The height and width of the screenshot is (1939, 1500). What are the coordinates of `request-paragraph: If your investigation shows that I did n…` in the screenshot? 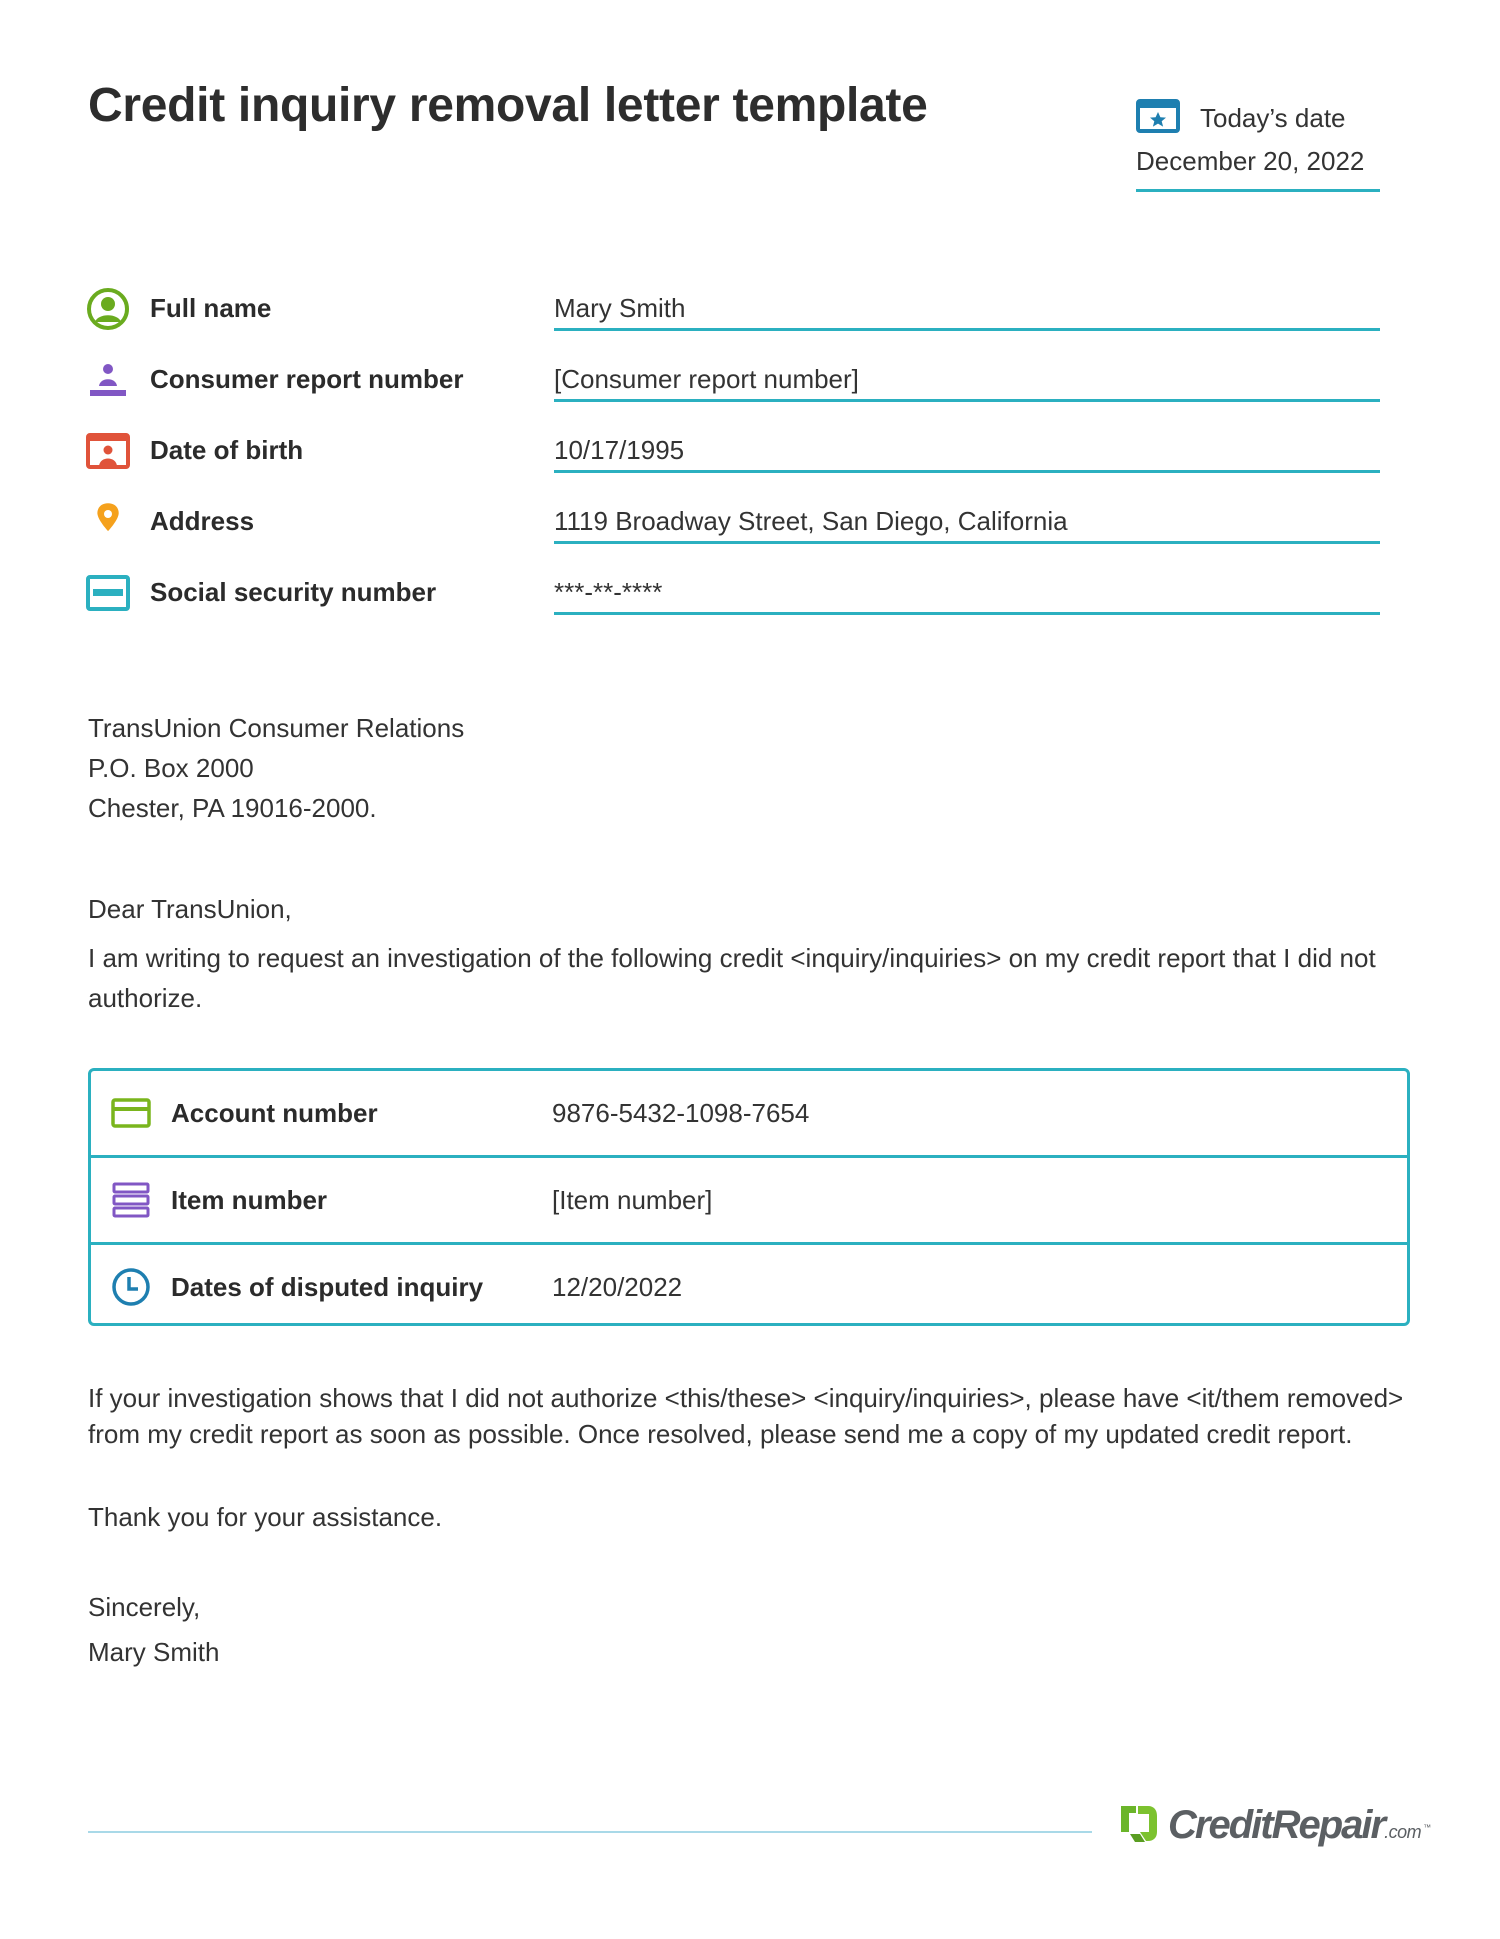 It's located at (746, 1416).